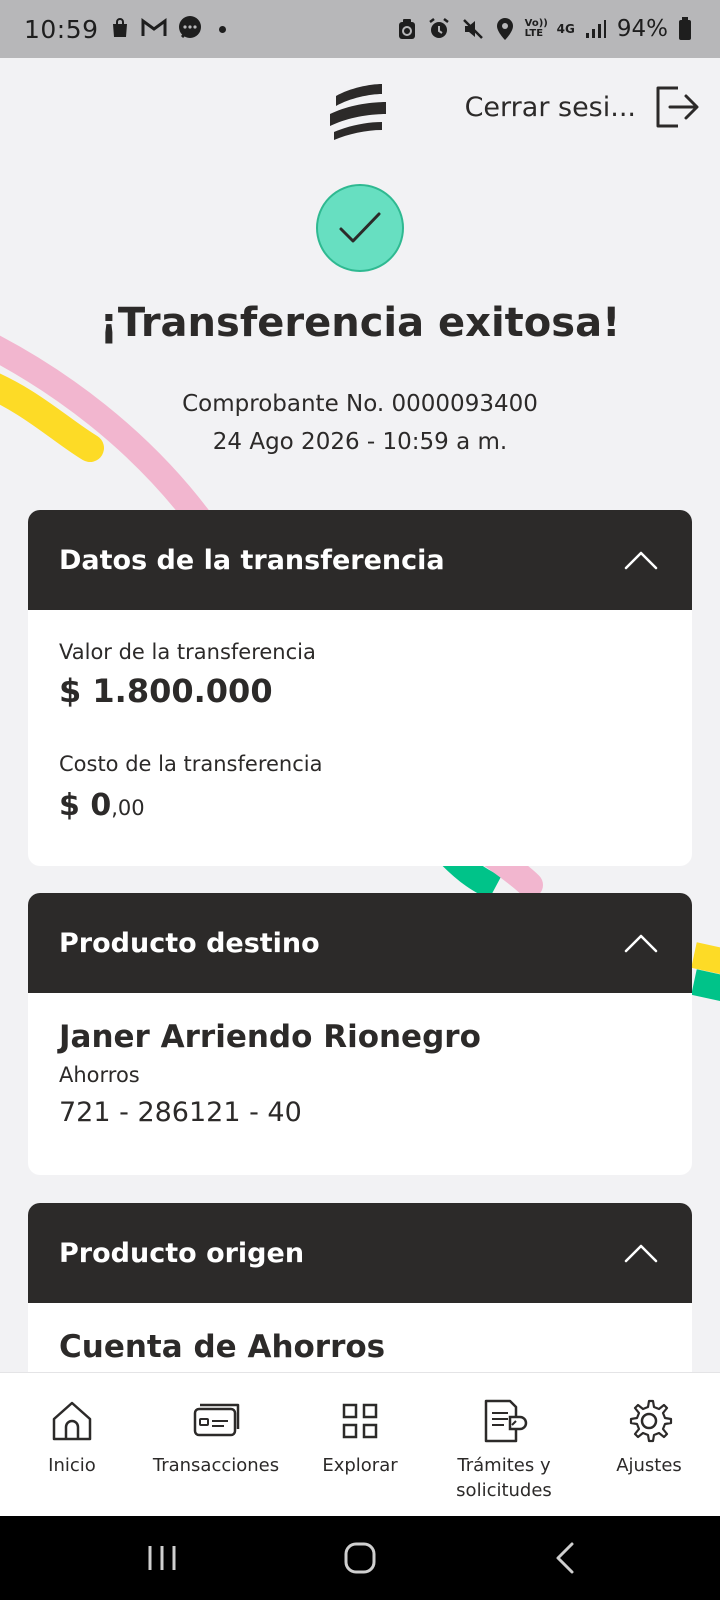 The height and width of the screenshot is (1600, 720). I want to click on notification-dot, so click(222, 29).